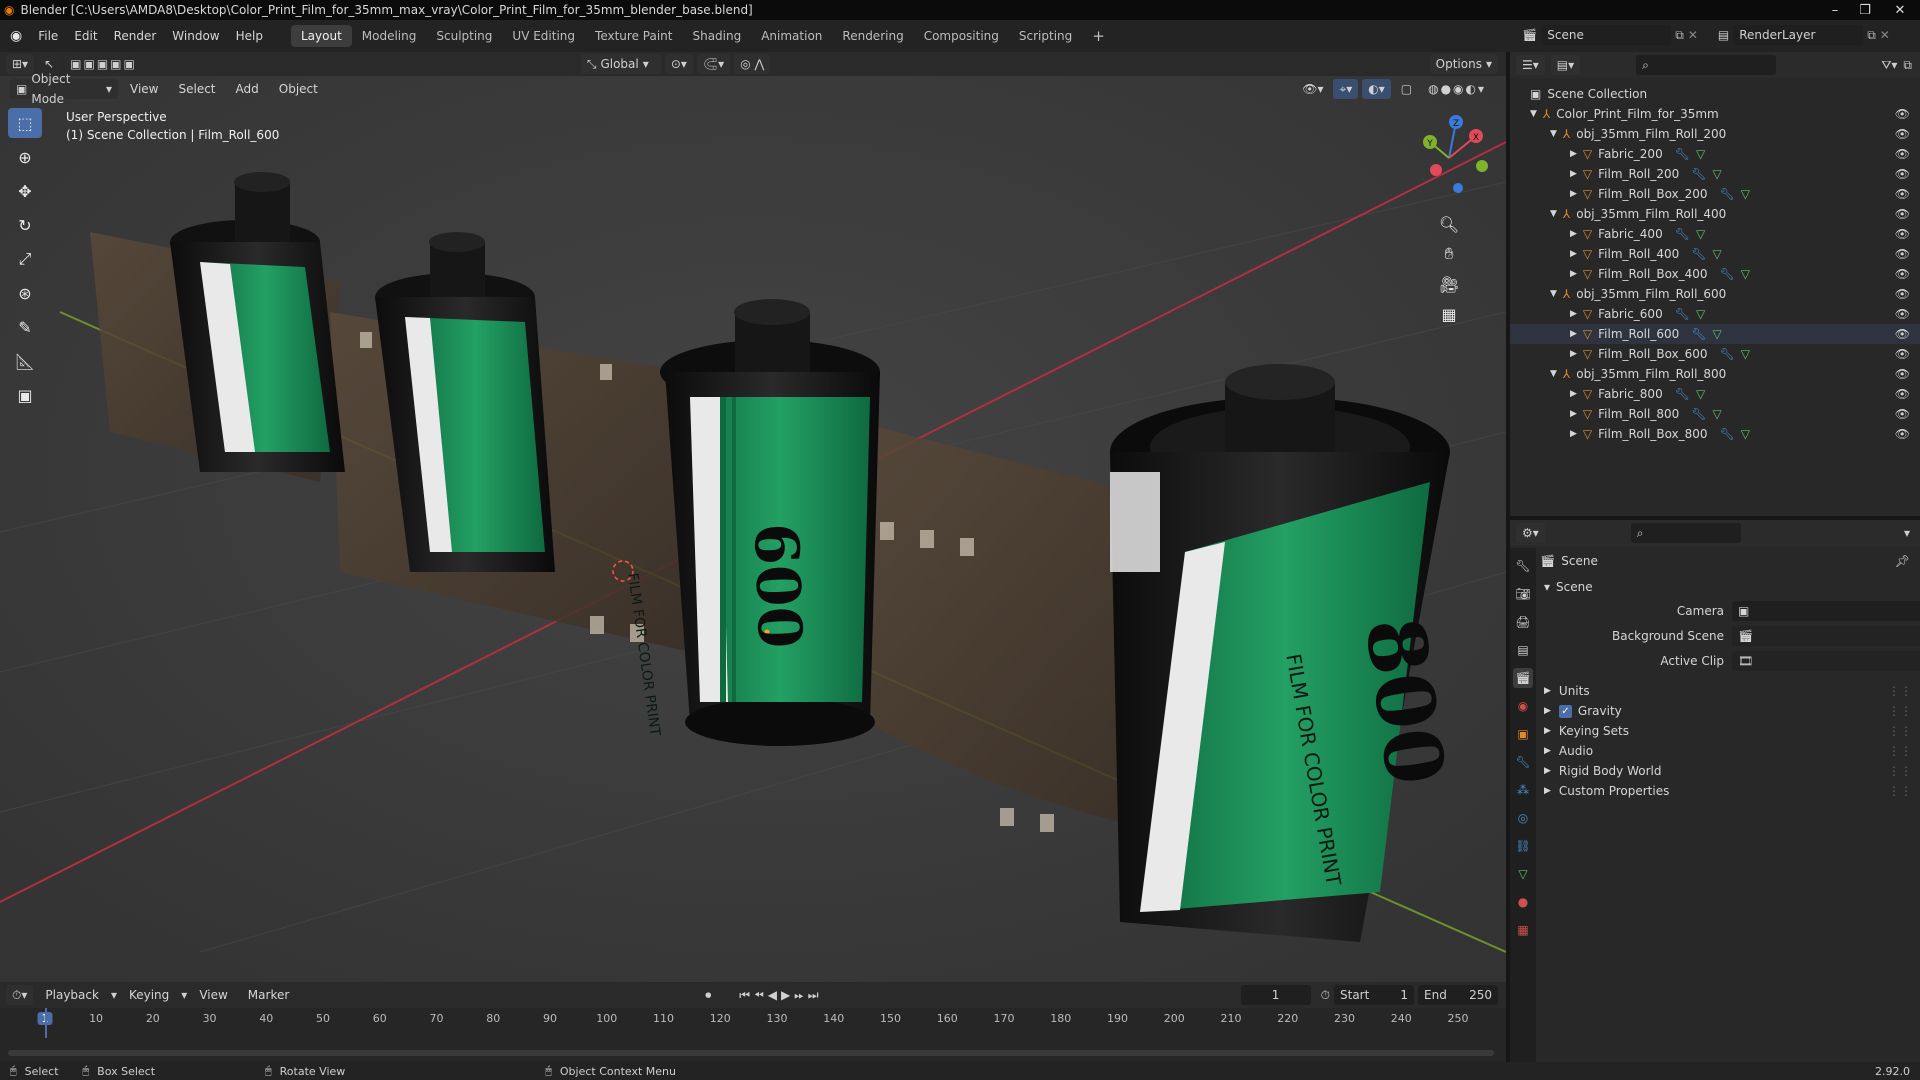  What do you see at coordinates (144, 89) in the screenshot?
I see `viewport-menu-view: View` at bounding box center [144, 89].